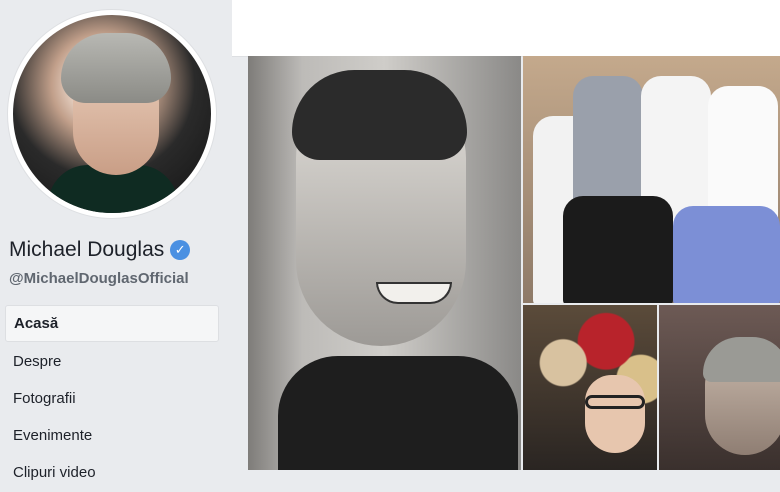 This screenshot has width=780, height=492. Describe the element at coordinates (112, 361) in the screenshot. I see `nav-item-about: Despre` at that location.